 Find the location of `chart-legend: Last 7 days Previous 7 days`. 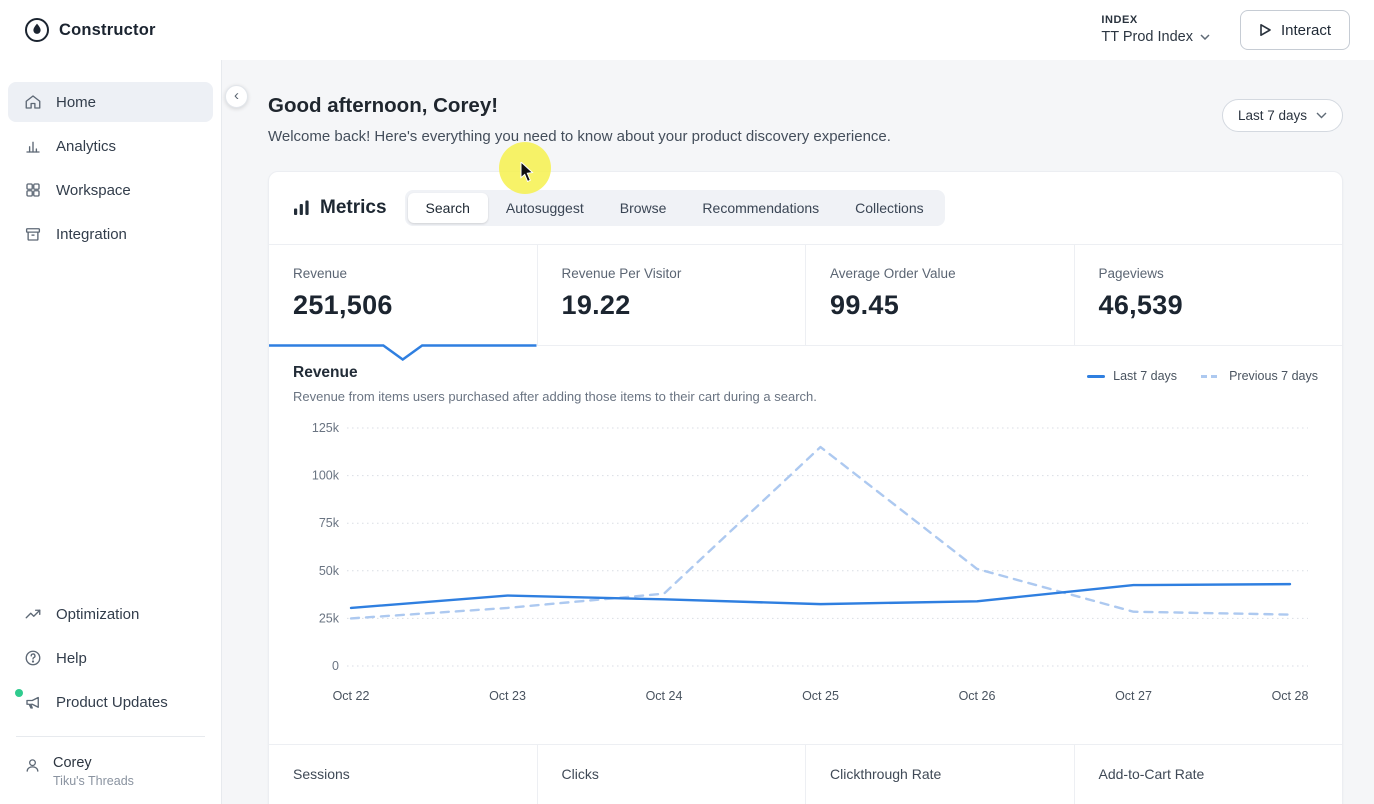

chart-legend: Last 7 days Previous 7 days is located at coordinates (1202, 373).